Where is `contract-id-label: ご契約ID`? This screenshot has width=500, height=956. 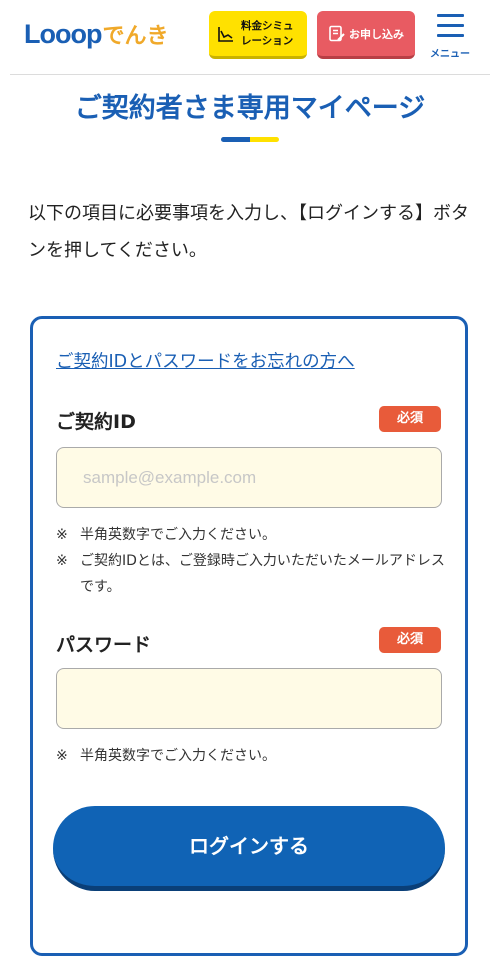 contract-id-label: ご契約ID is located at coordinates (96, 422).